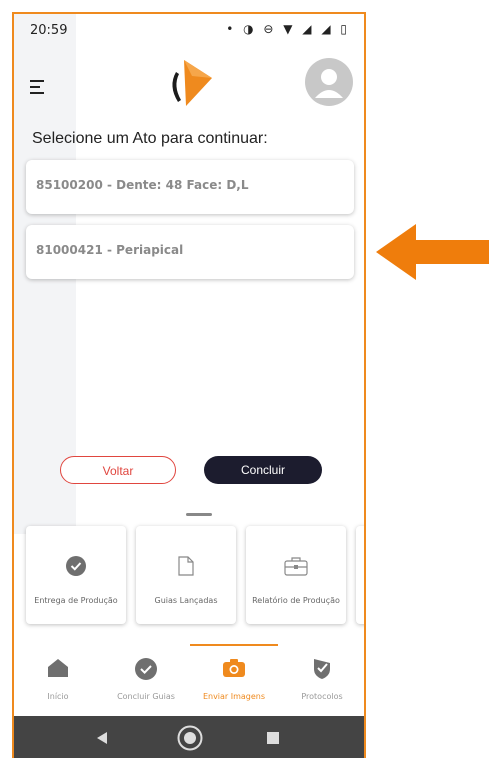 The height and width of the screenshot is (758, 489). Describe the element at coordinates (58, 696) in the screenshot. I see `nav-label: Início` at that location.